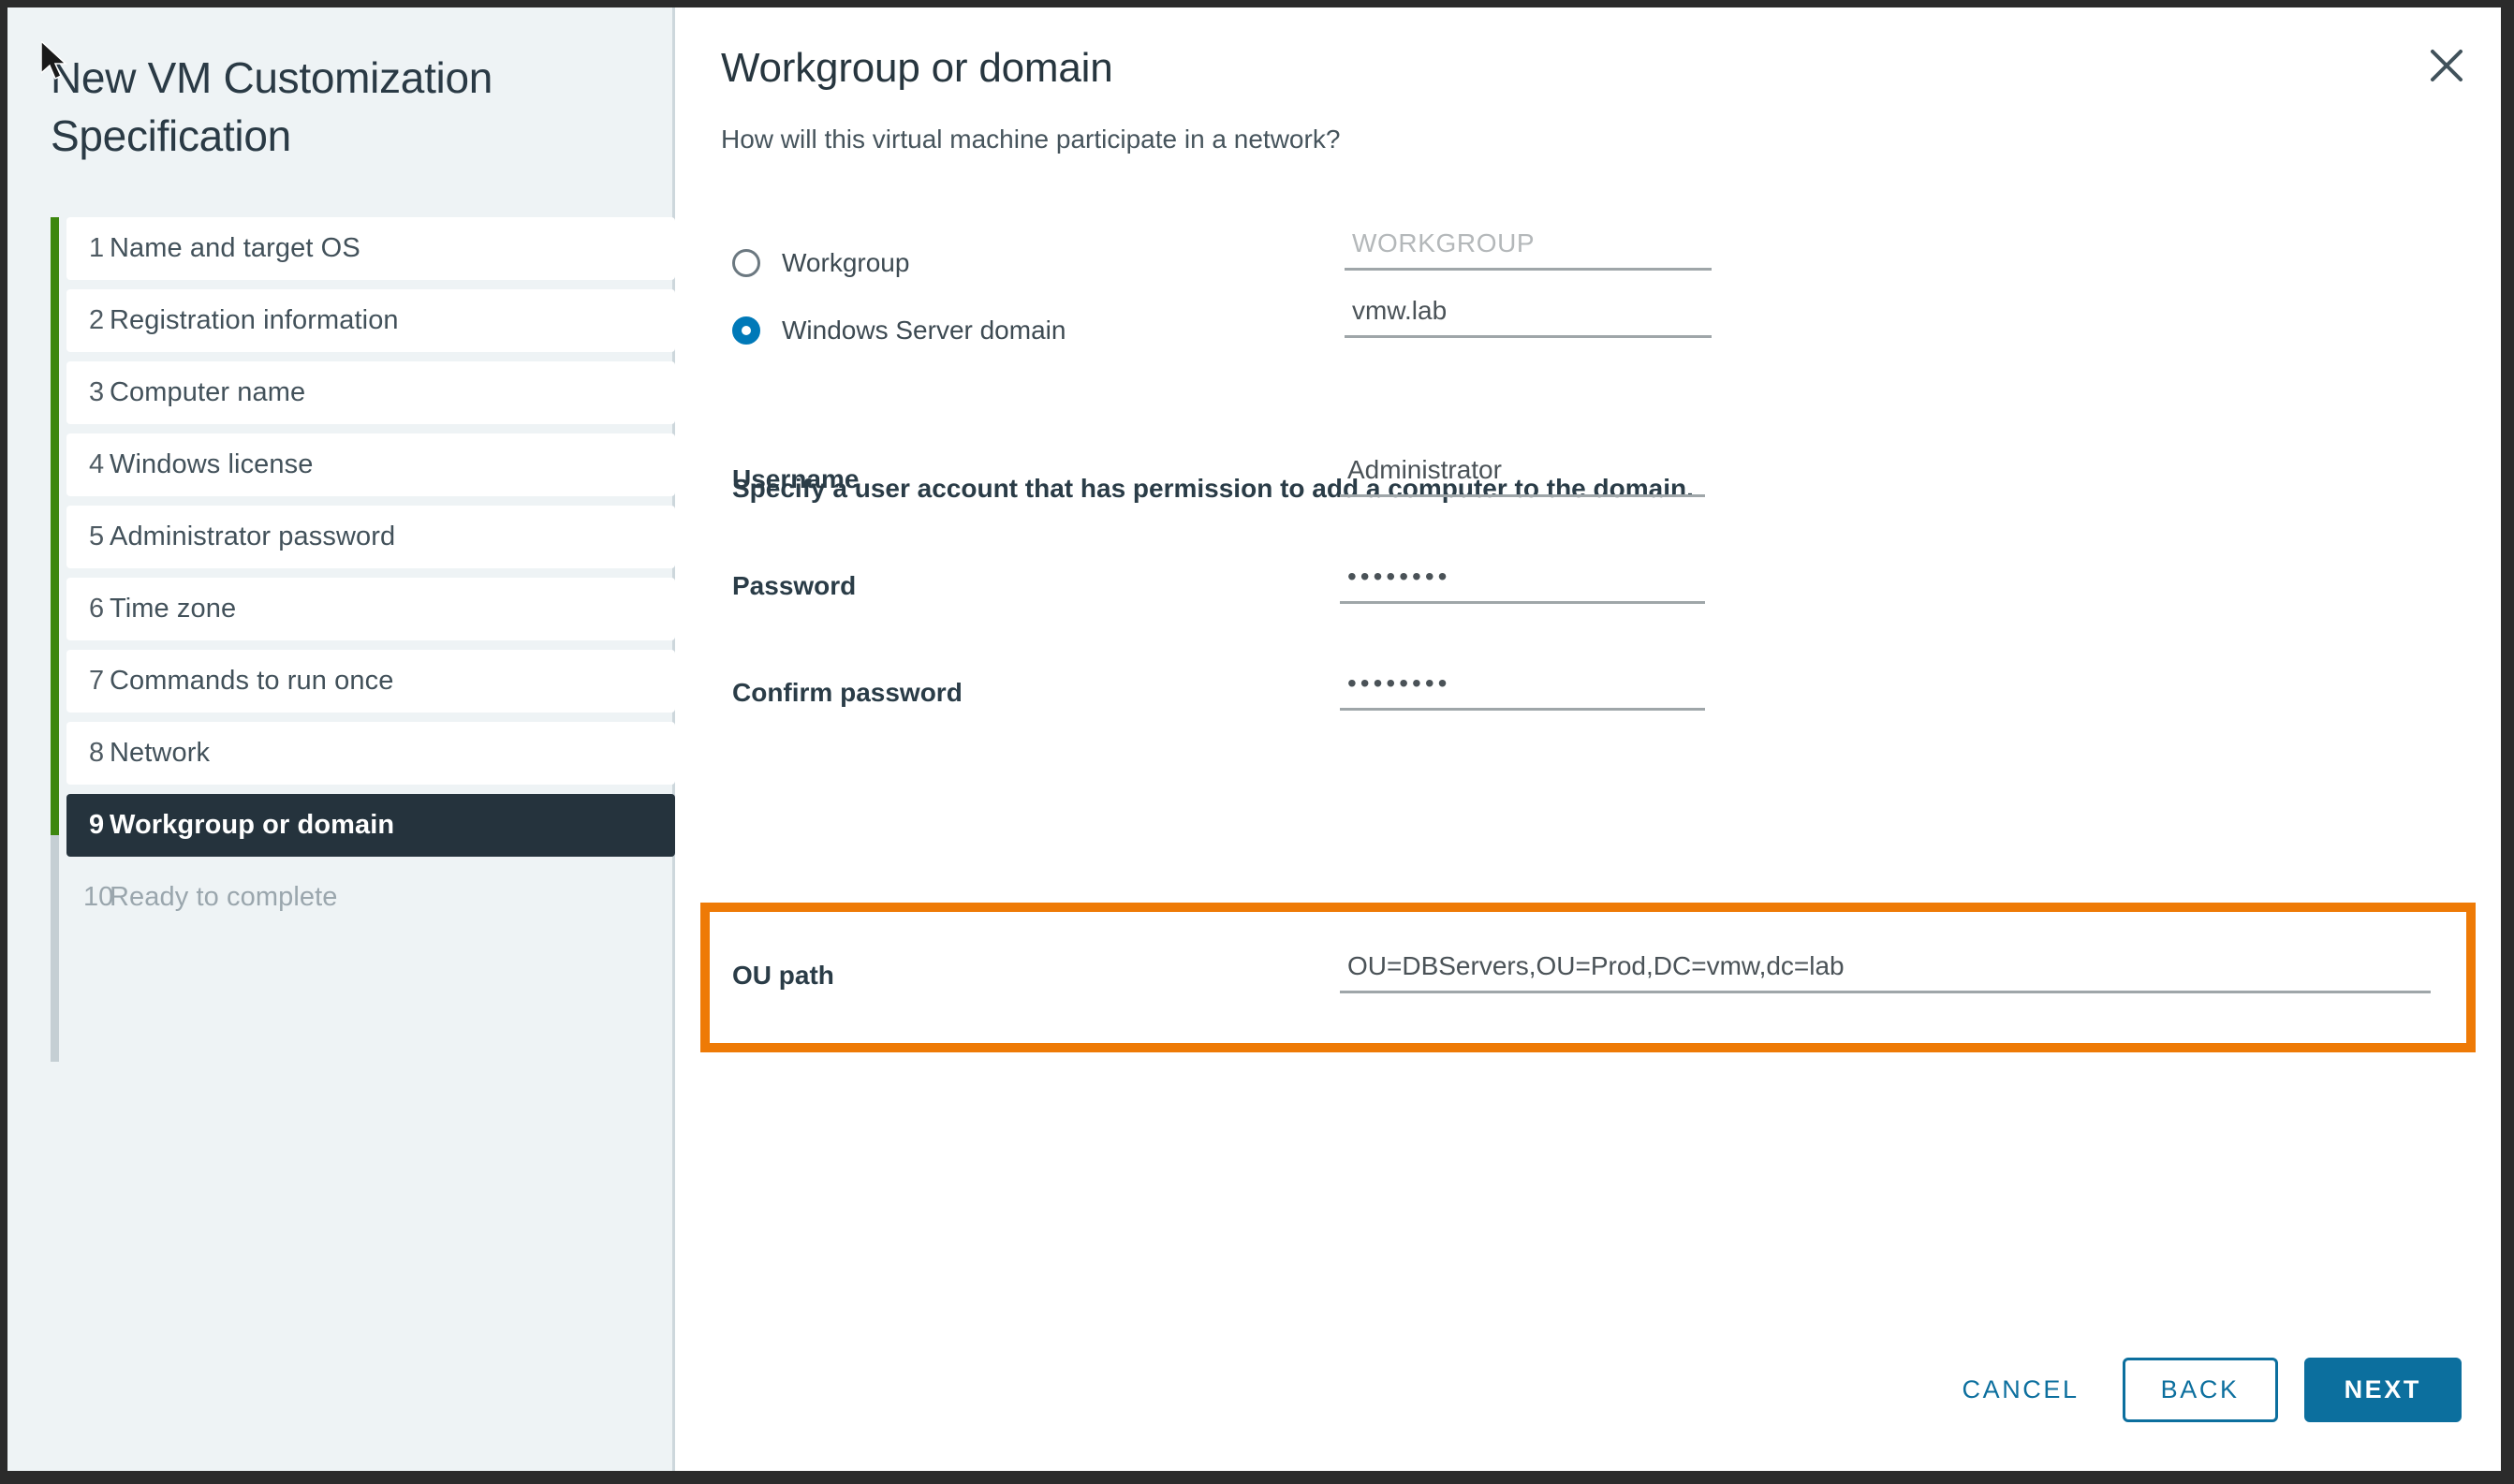  What do you see at coordinates (55, 526) in the screenshot?
I see `progress-rail-fill` at bounding box center [55, 526].